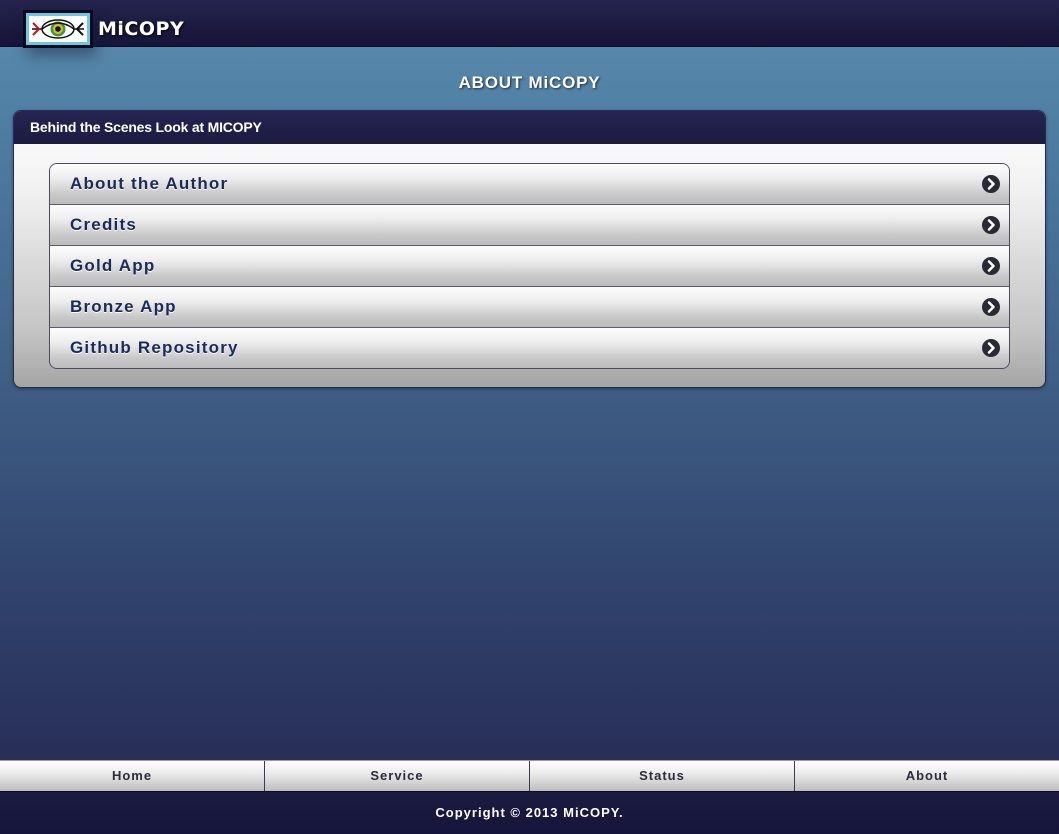  What do you see at coordinates (529, 24) in the screenshot?
I see `app-header: MiCOPY` at bounding box center [529, 24].